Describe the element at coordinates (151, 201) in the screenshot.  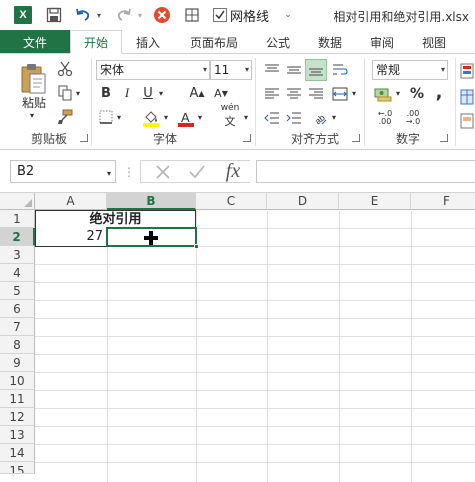
I see `column-header-b: B` at that location.